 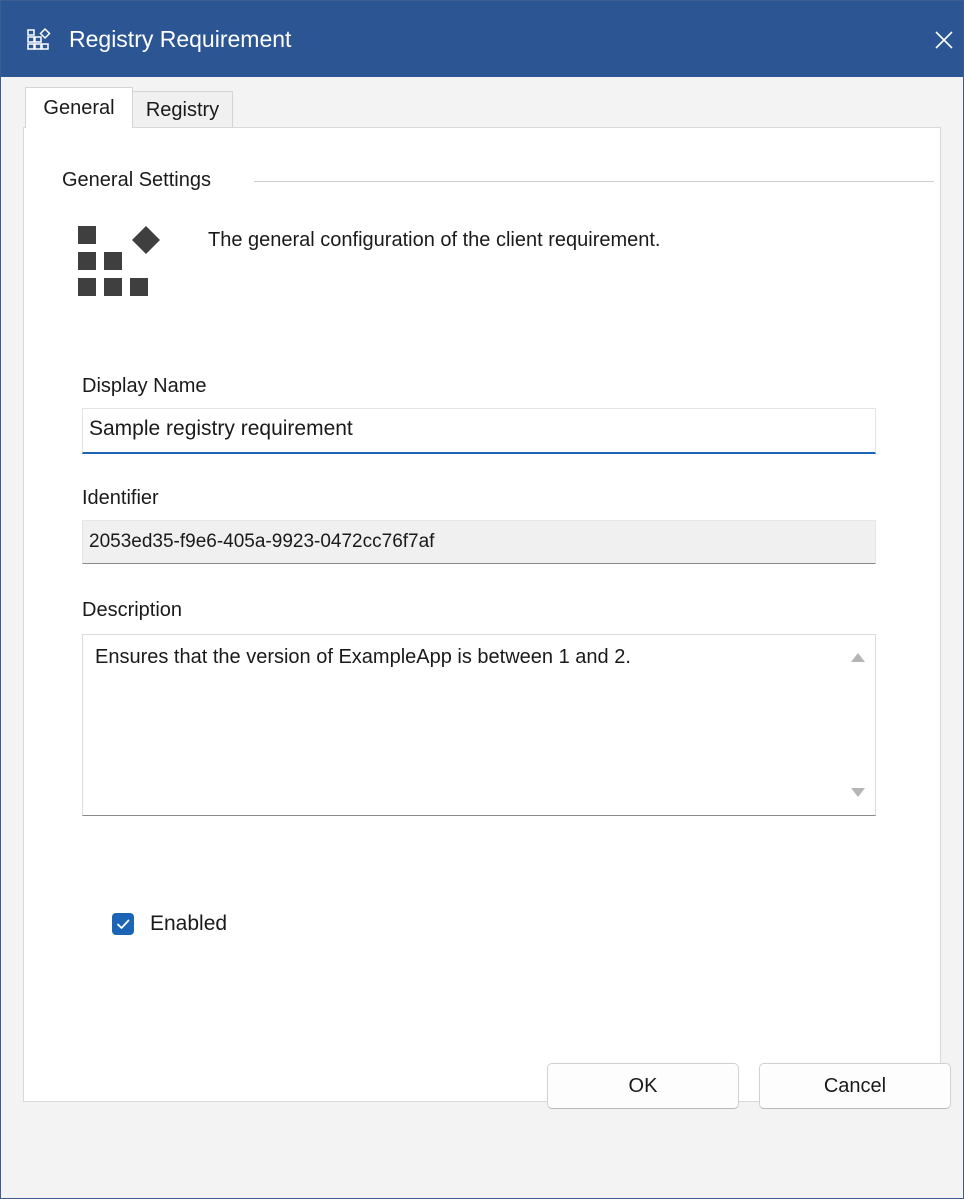 I want to click on group-title: General Settings, so click(x=141, y=180).